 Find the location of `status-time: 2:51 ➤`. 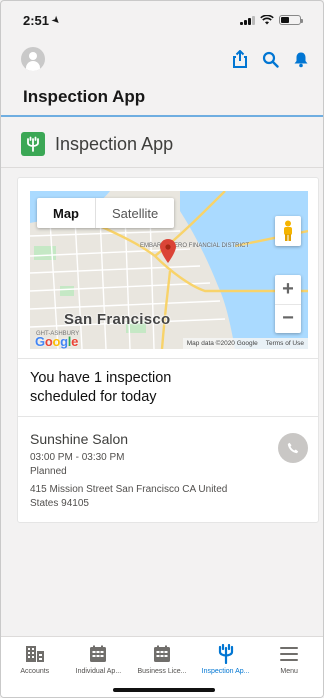

status-time: 2:51 ➤ is located at coordinates (43, 20).